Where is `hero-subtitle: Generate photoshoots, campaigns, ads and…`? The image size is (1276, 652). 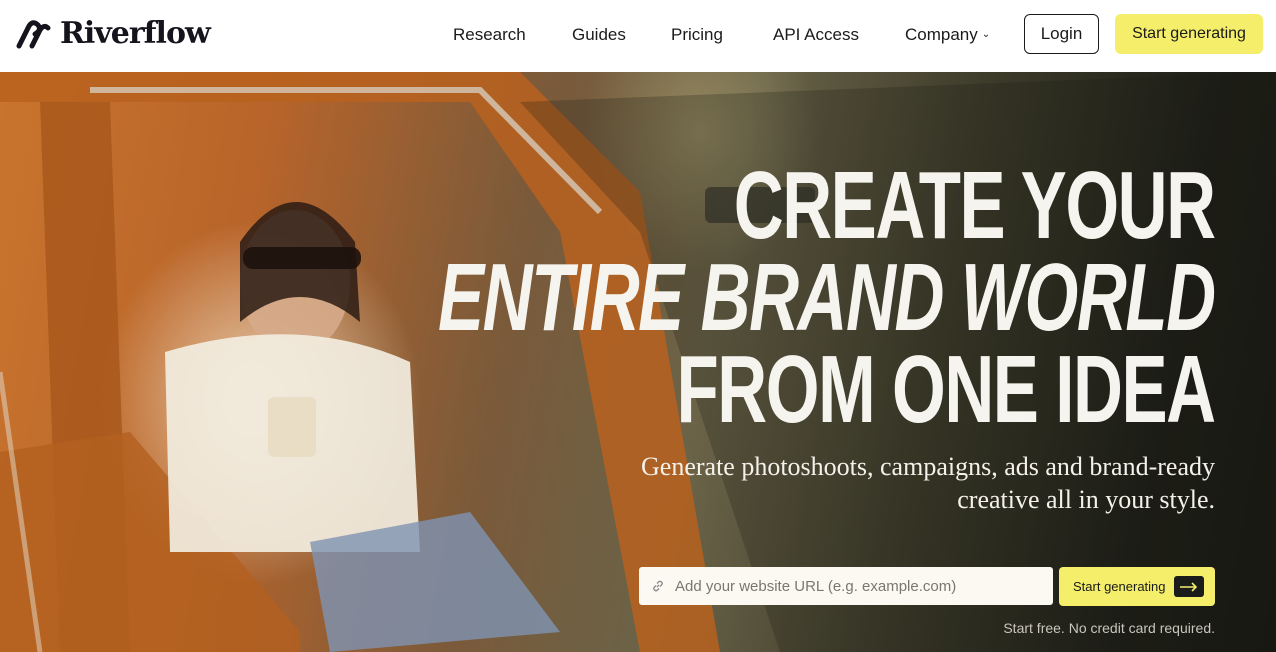 hero-subtitle: Generate photoshoots, campaigns, ads and… is located at coordinates (915, 483).